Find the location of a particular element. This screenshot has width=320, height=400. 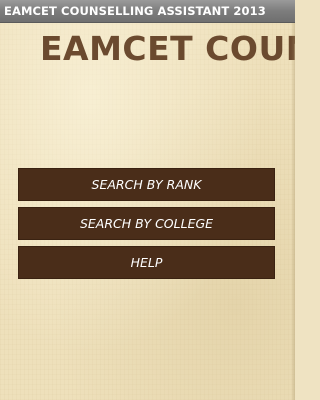

search-by-rank-button: SEARCH BY RANK is located at coordinates (146, 184).